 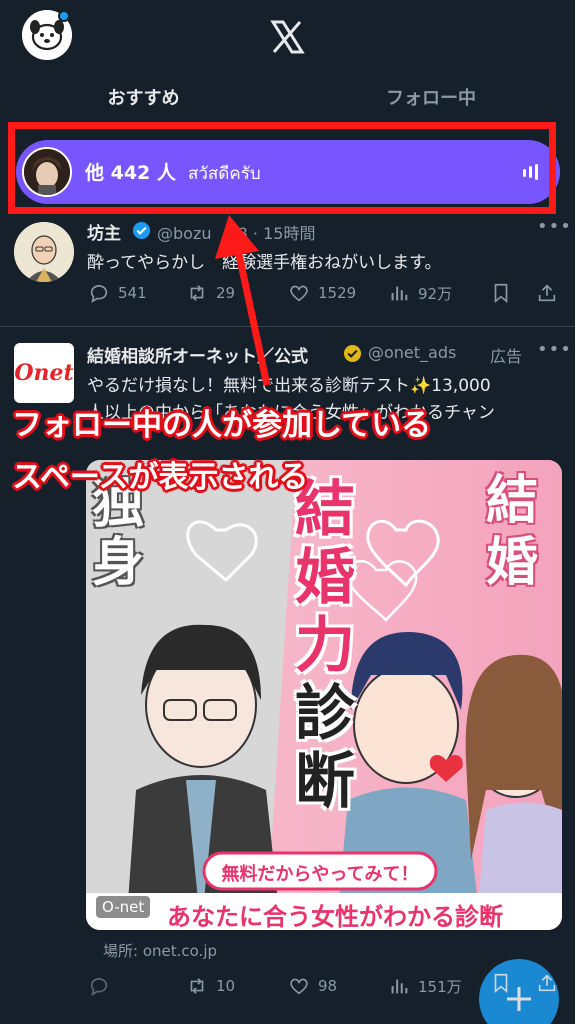 I want to click on ad-author-avatar: Onet, so click(x=44, y=373).